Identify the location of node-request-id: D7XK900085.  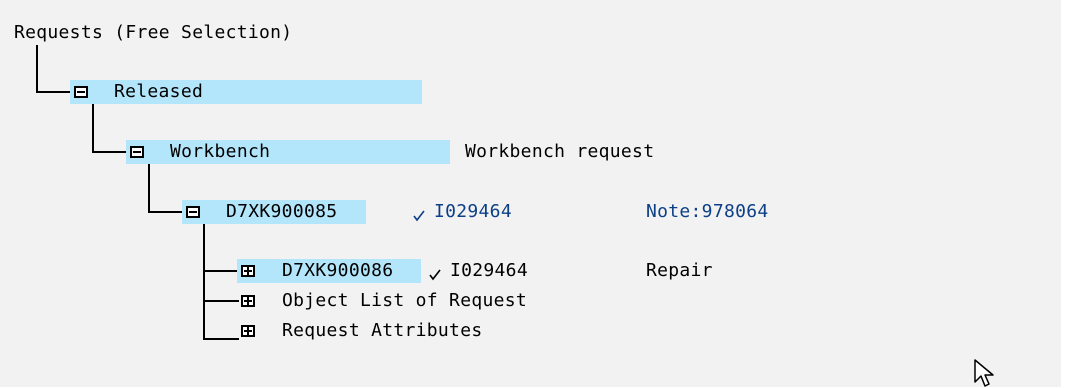
(281, 212).